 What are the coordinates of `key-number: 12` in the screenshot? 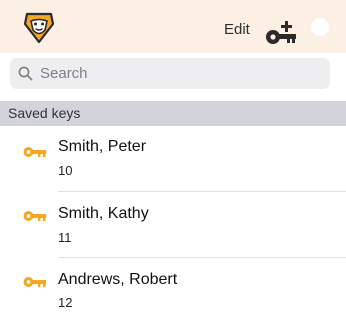 It's located at (65, 302).